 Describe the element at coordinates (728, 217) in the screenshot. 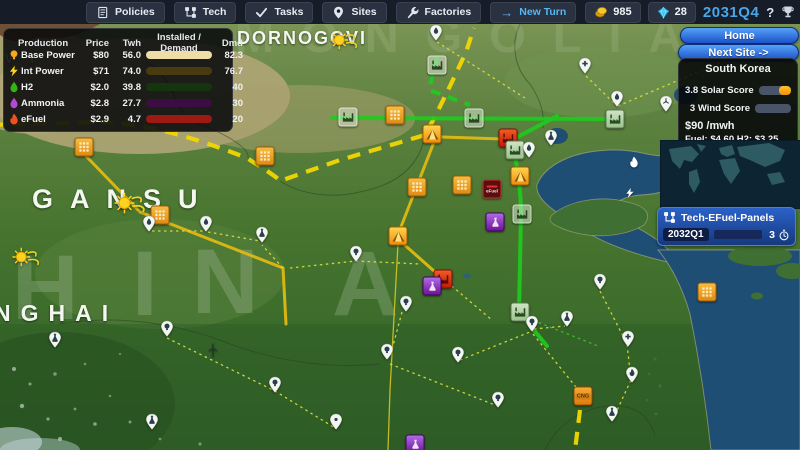

I see `research-name: Tech-EFuel-Panels` at that location.